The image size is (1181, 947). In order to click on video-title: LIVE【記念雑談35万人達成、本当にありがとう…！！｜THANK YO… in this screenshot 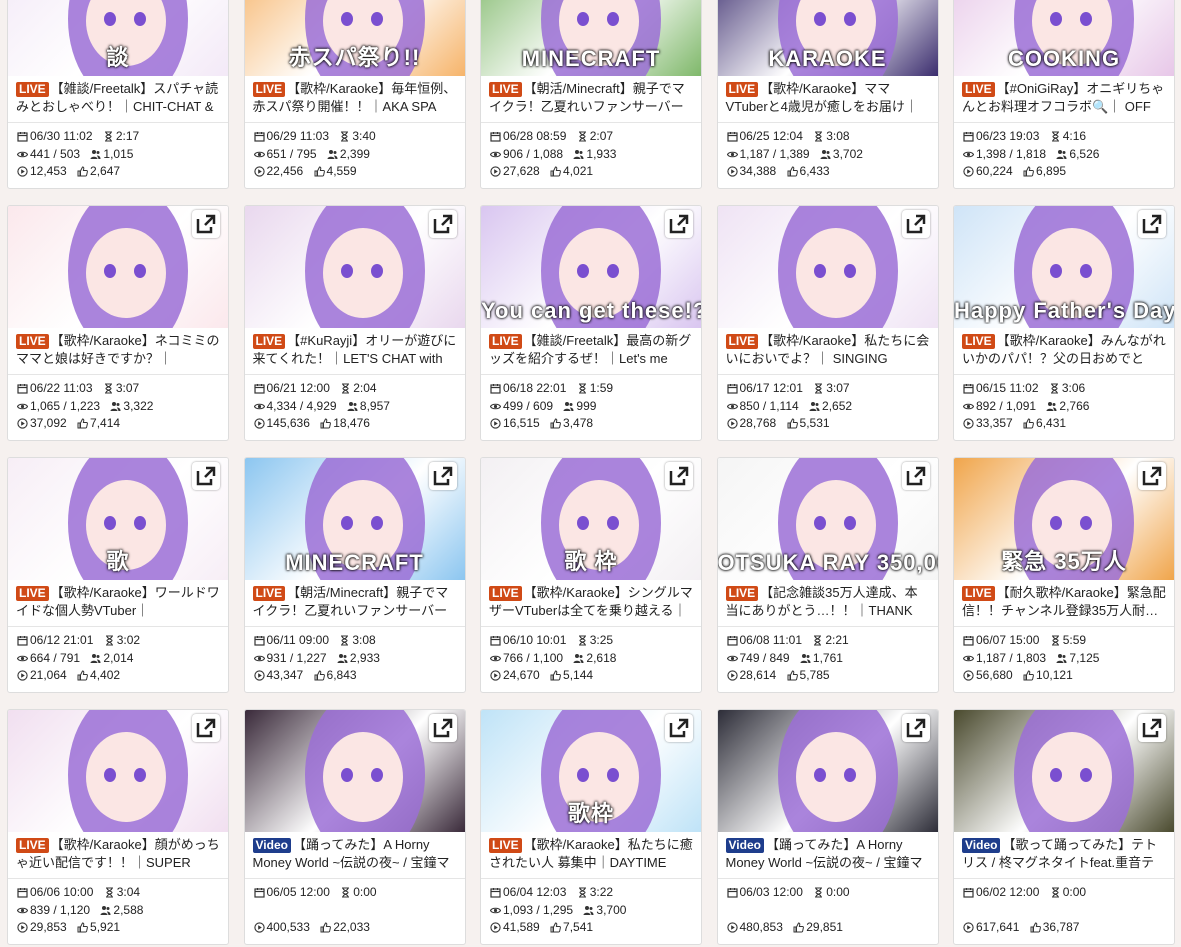, I will do `click(828, 600)`.